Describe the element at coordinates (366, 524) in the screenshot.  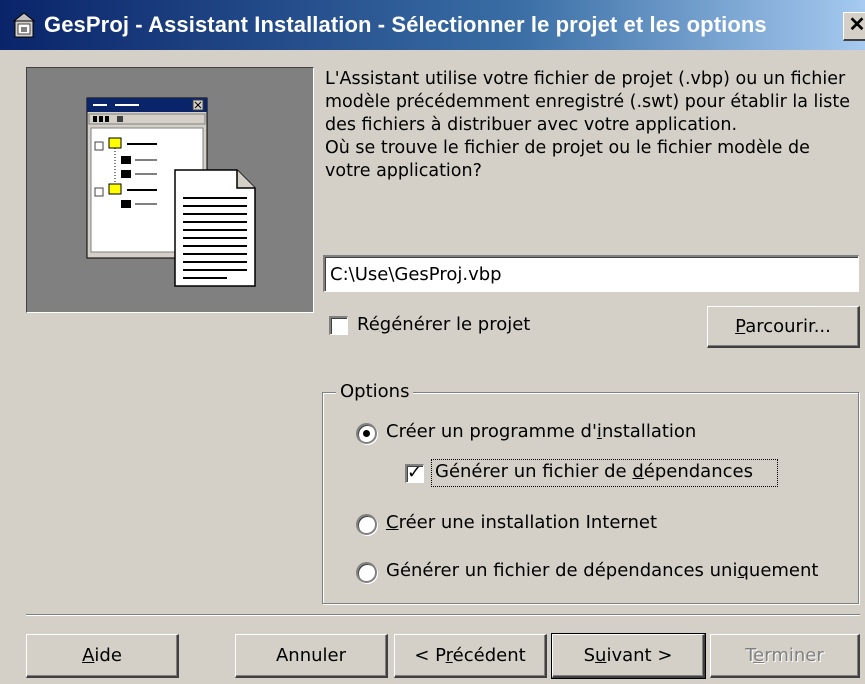
I see `internet-setup-radio` at that location.